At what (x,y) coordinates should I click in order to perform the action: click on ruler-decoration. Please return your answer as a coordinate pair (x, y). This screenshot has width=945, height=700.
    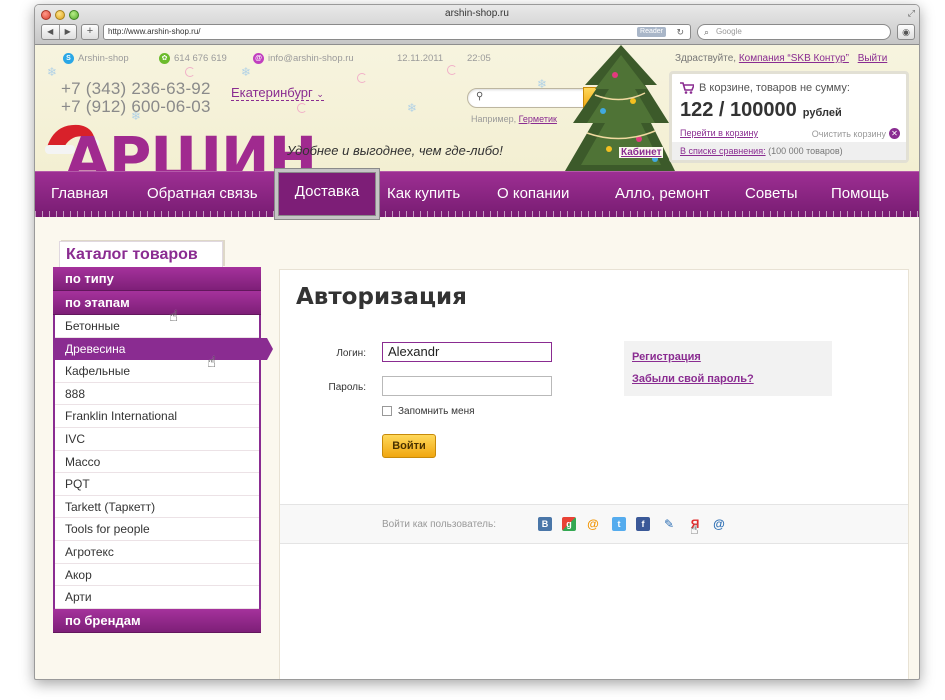
    Looking at the image, I should click on (477, 214).